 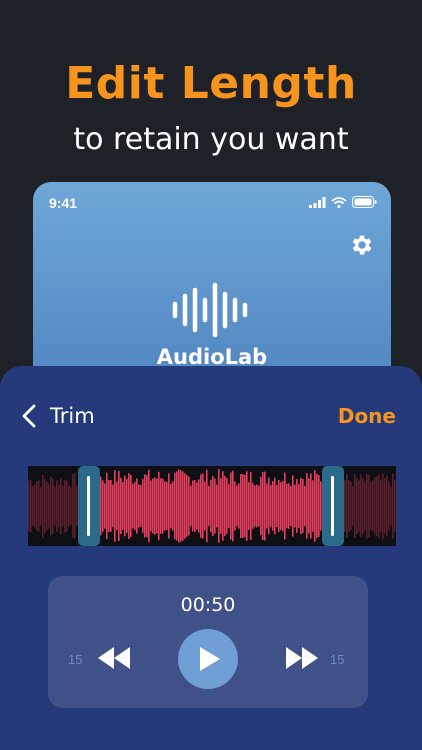 I want to click on chevron-left-icon, so click(x=29, y=416).